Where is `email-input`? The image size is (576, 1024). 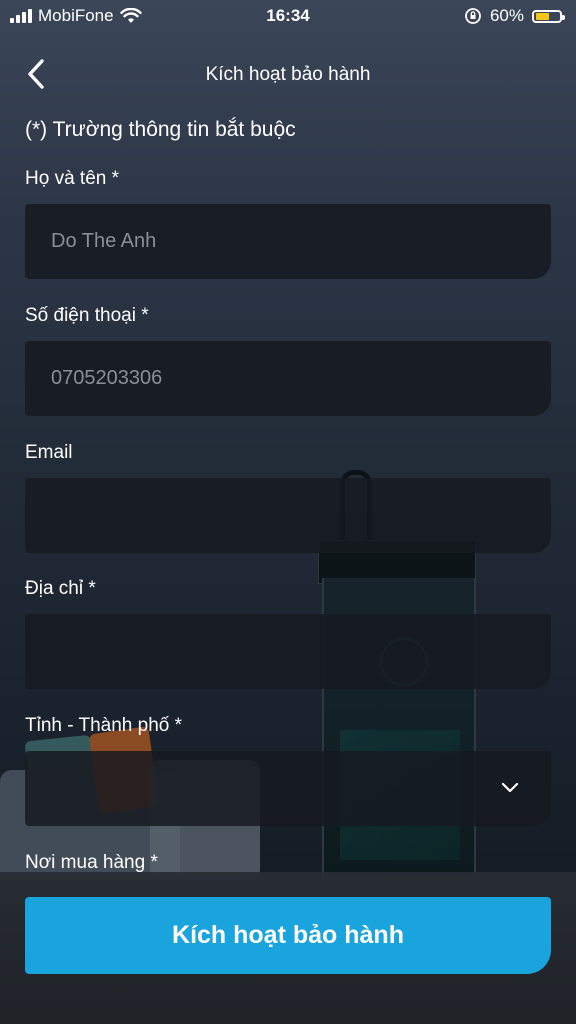 email-input is located at coordinates (288, 515).